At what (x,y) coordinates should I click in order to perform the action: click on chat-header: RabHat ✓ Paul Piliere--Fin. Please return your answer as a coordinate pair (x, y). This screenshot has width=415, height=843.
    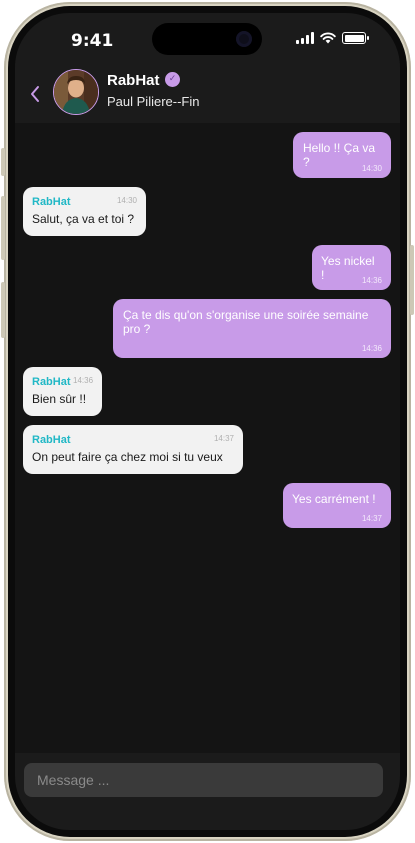
    Looking at the image, I should click on (207, 93).